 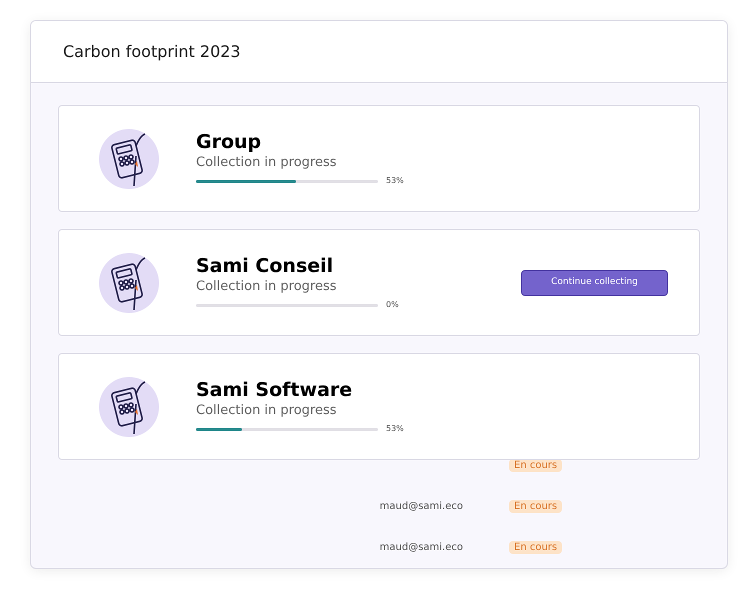 What do you see at coordinates (392, 305) in the screenshot?
I see `progress-percent: 0%` at bounding box center [392, 305].